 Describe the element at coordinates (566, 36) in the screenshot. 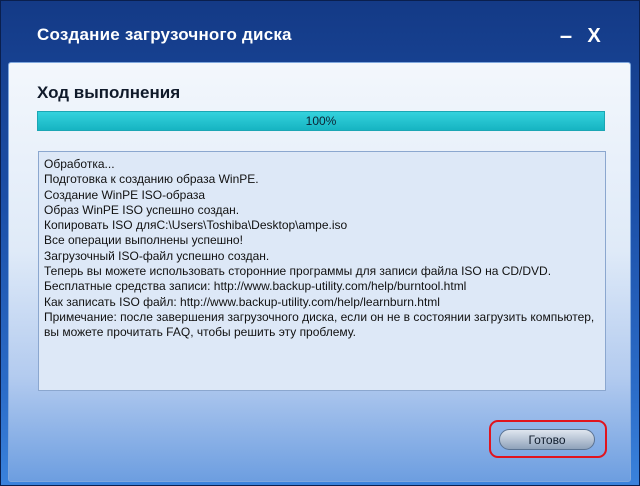

I see `minimize-icon: –` at that location.